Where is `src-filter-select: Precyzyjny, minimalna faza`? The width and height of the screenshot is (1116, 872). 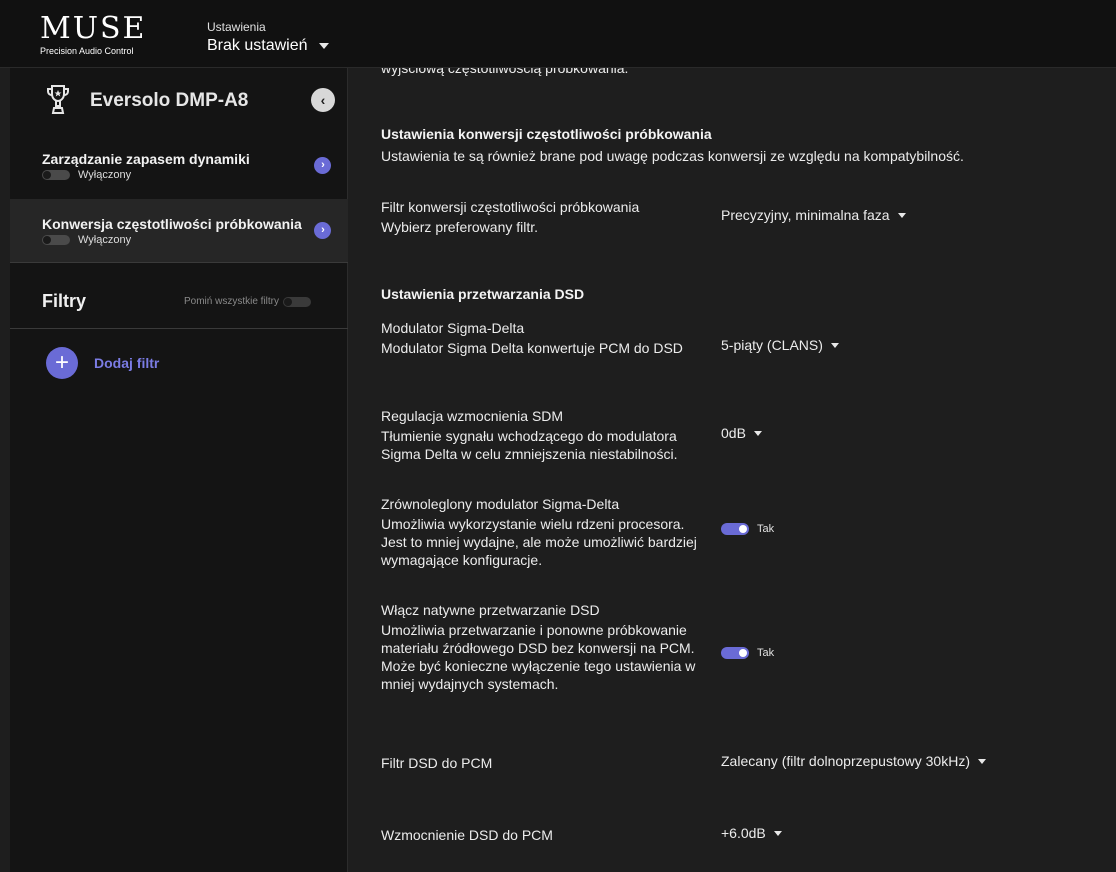 src-filter-select: Precyzyjny, minimalna faza is located at coordinates (813, 215).